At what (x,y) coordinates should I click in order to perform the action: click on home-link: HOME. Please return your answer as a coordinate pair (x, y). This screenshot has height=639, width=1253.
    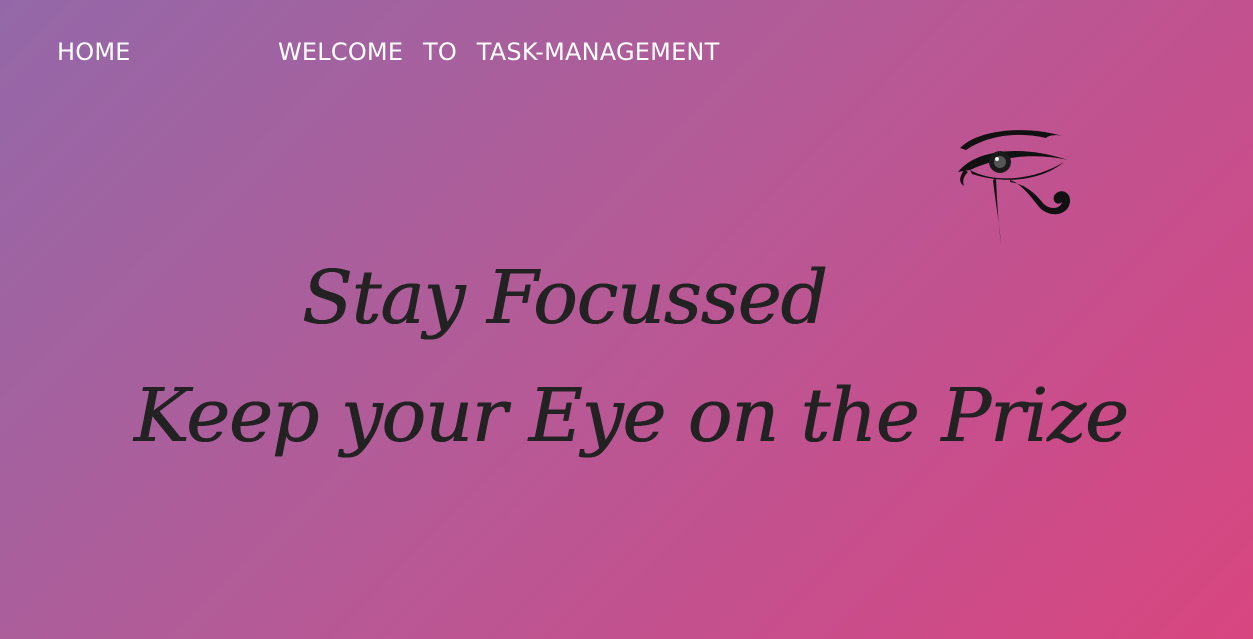
    Looking at the image, I should click on (94, 52).